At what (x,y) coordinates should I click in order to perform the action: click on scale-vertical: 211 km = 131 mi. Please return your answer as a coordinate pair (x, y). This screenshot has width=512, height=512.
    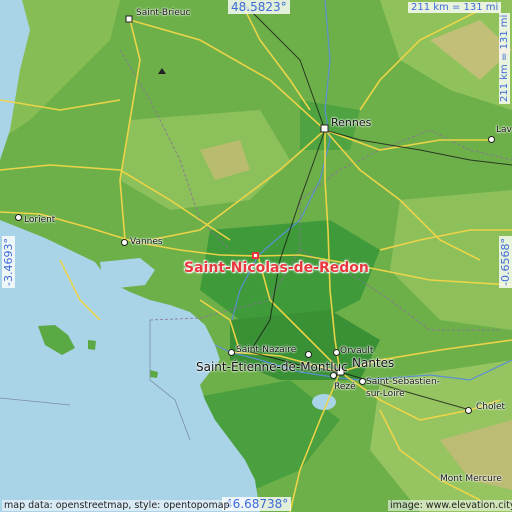
    Looking at the image, I should click on (504, 58).